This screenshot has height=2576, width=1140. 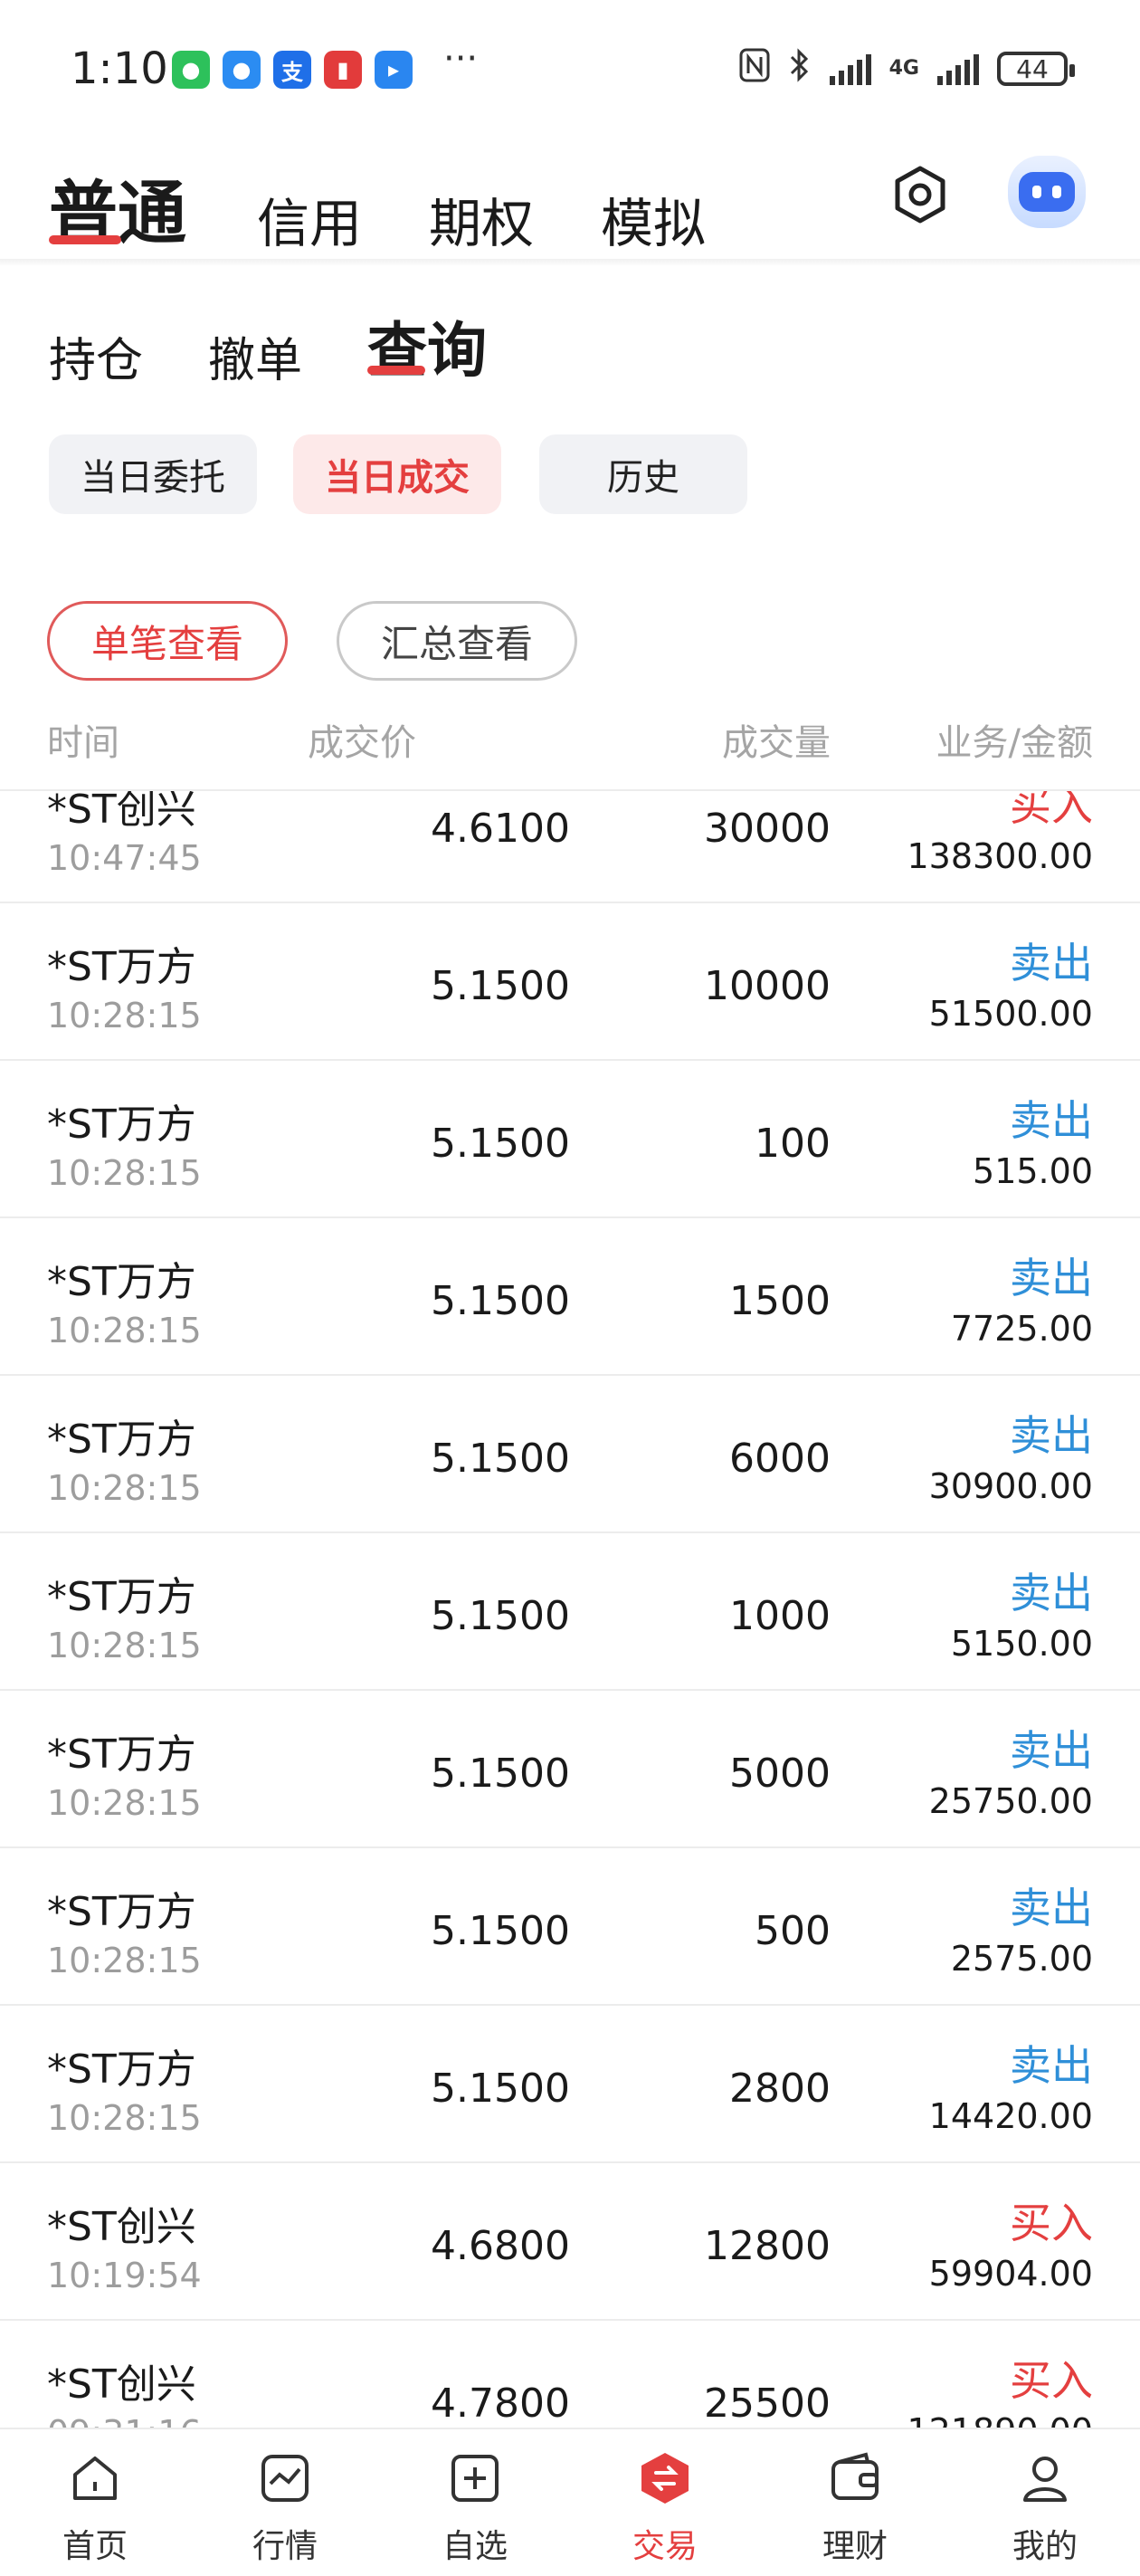 What do you see at coordinates (1045, 2502) in the screenshot?
I see `nav-profile: 我的` at bounding box center [1045, 2502].